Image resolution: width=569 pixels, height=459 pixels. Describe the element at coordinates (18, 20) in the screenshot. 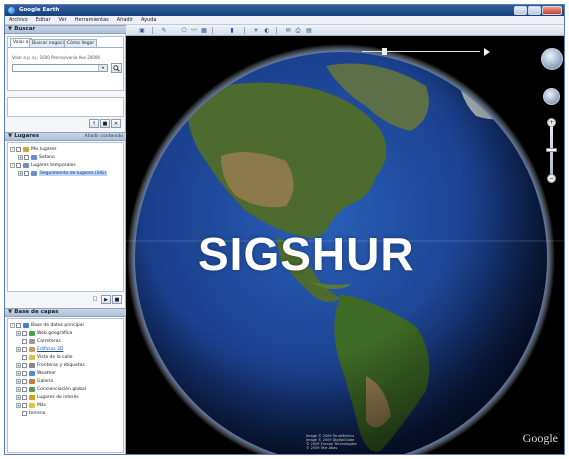

I see `menu-archivo: Archivo` at that location.